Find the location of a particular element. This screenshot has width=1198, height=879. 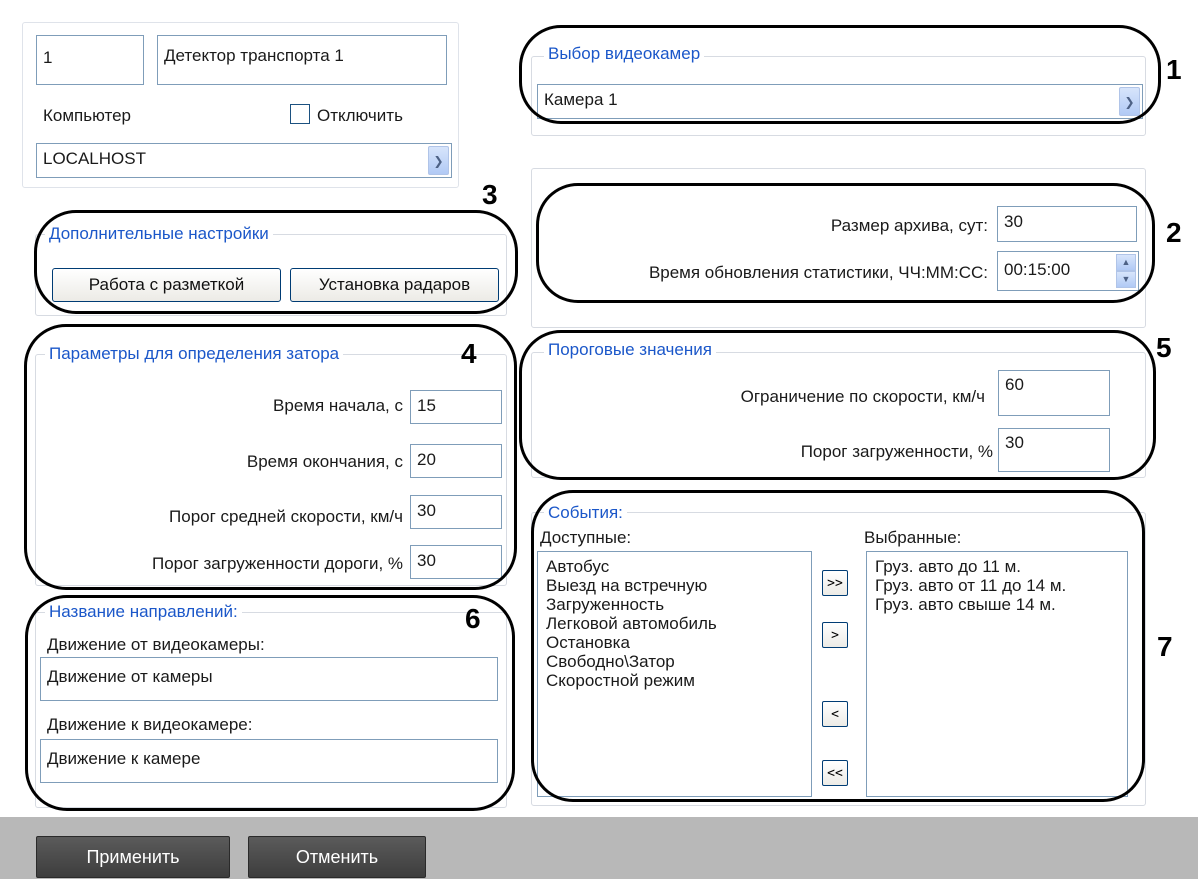

speed-limit-label: Ограничение по скорости, км/ч is located at coordinates (862, 396).